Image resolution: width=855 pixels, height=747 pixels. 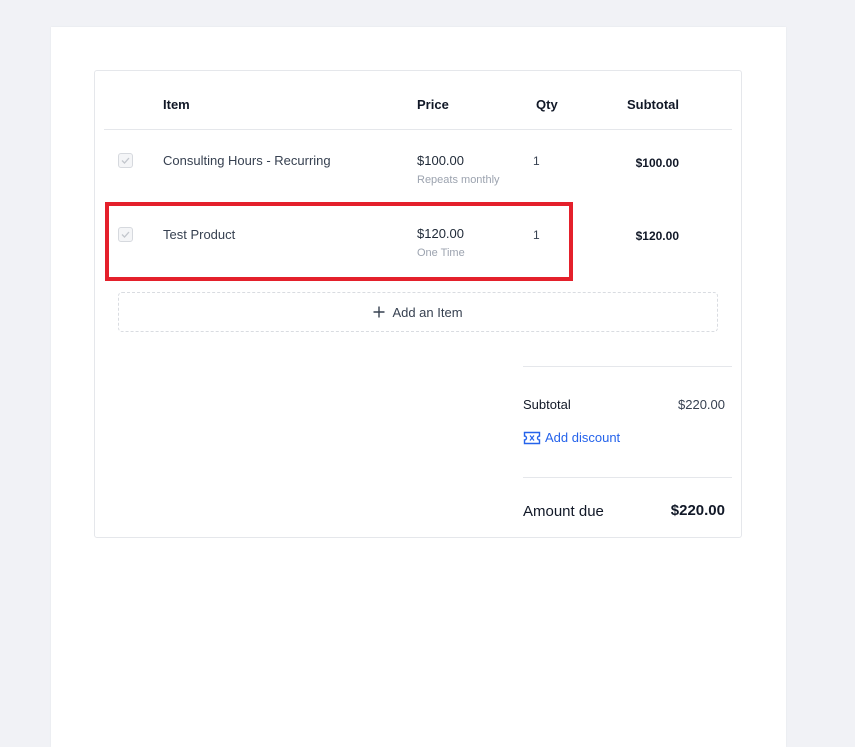 I want to click on item-price: $100.00, so click(x=440, y=160).